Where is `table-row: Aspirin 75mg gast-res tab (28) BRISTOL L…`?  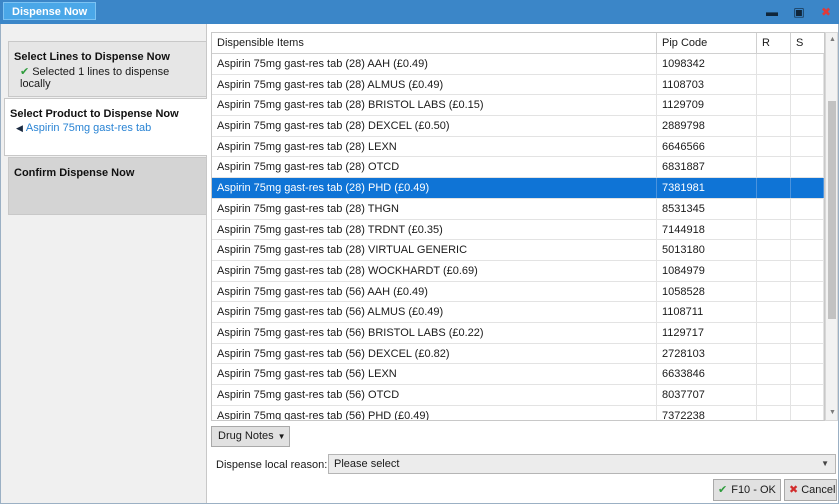 table-row: Aspirin 75mg gast-res tab (28) BRISTOL L… is located at coordinates (518, 106).